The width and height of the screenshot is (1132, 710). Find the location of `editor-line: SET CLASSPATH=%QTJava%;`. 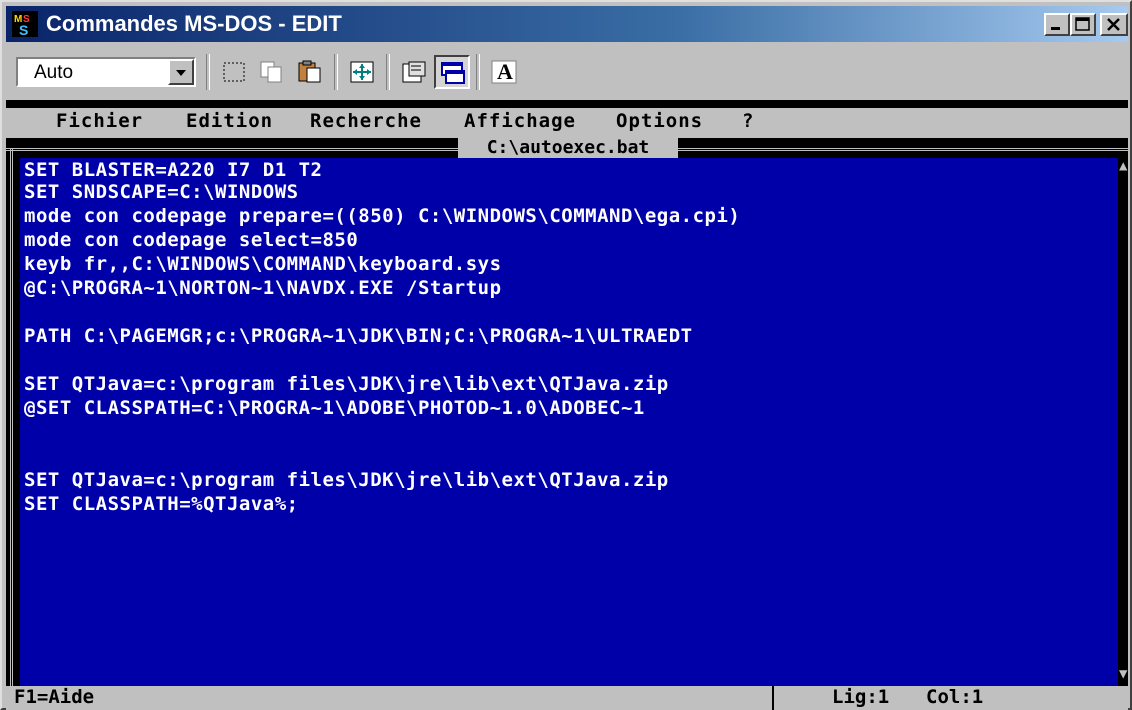

editor-line: SET CLASSPATH=%QTJava%; is located at coordinates (161, 504).